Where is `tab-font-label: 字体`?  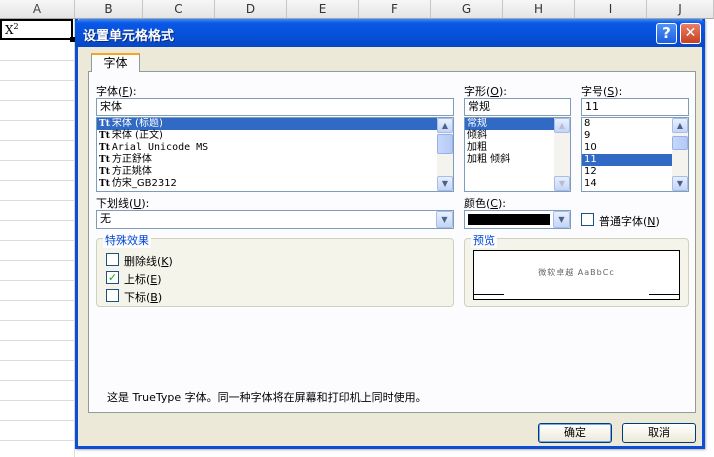 tab-font-label: 字体 is located at coordinates (115, 63).